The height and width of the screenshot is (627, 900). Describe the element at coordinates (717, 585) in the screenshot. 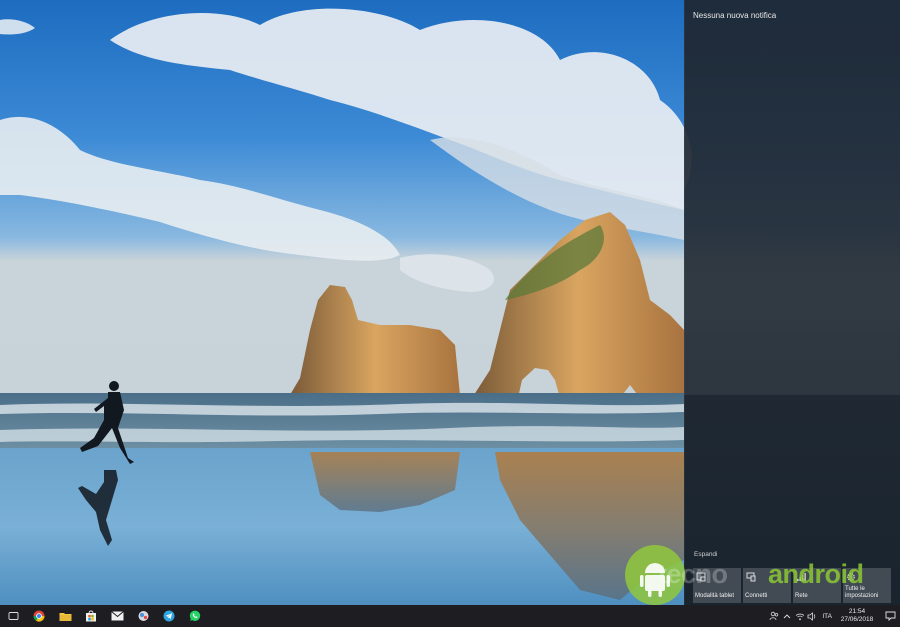

I see `quick-action-tablet-mode: Modalità tablet` at that location.